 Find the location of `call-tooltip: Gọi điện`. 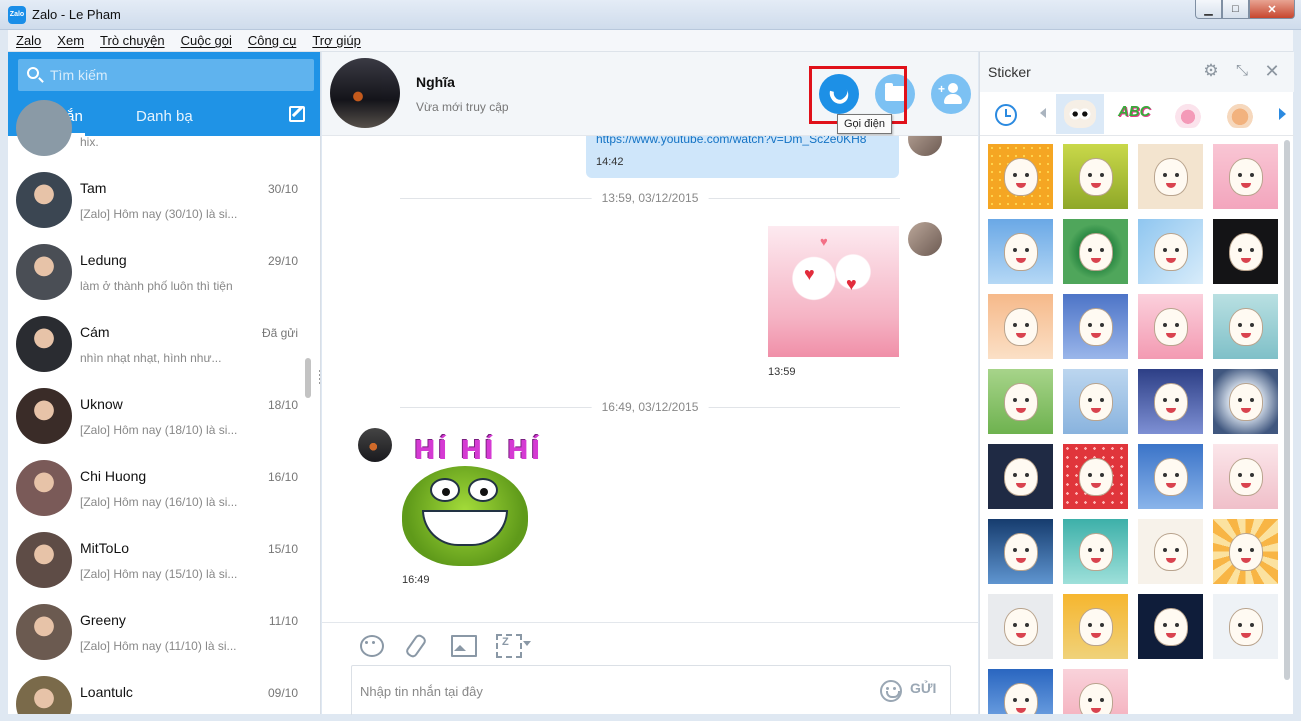

call-tooltip: Gọi điện is located at coordinates (864, 124).